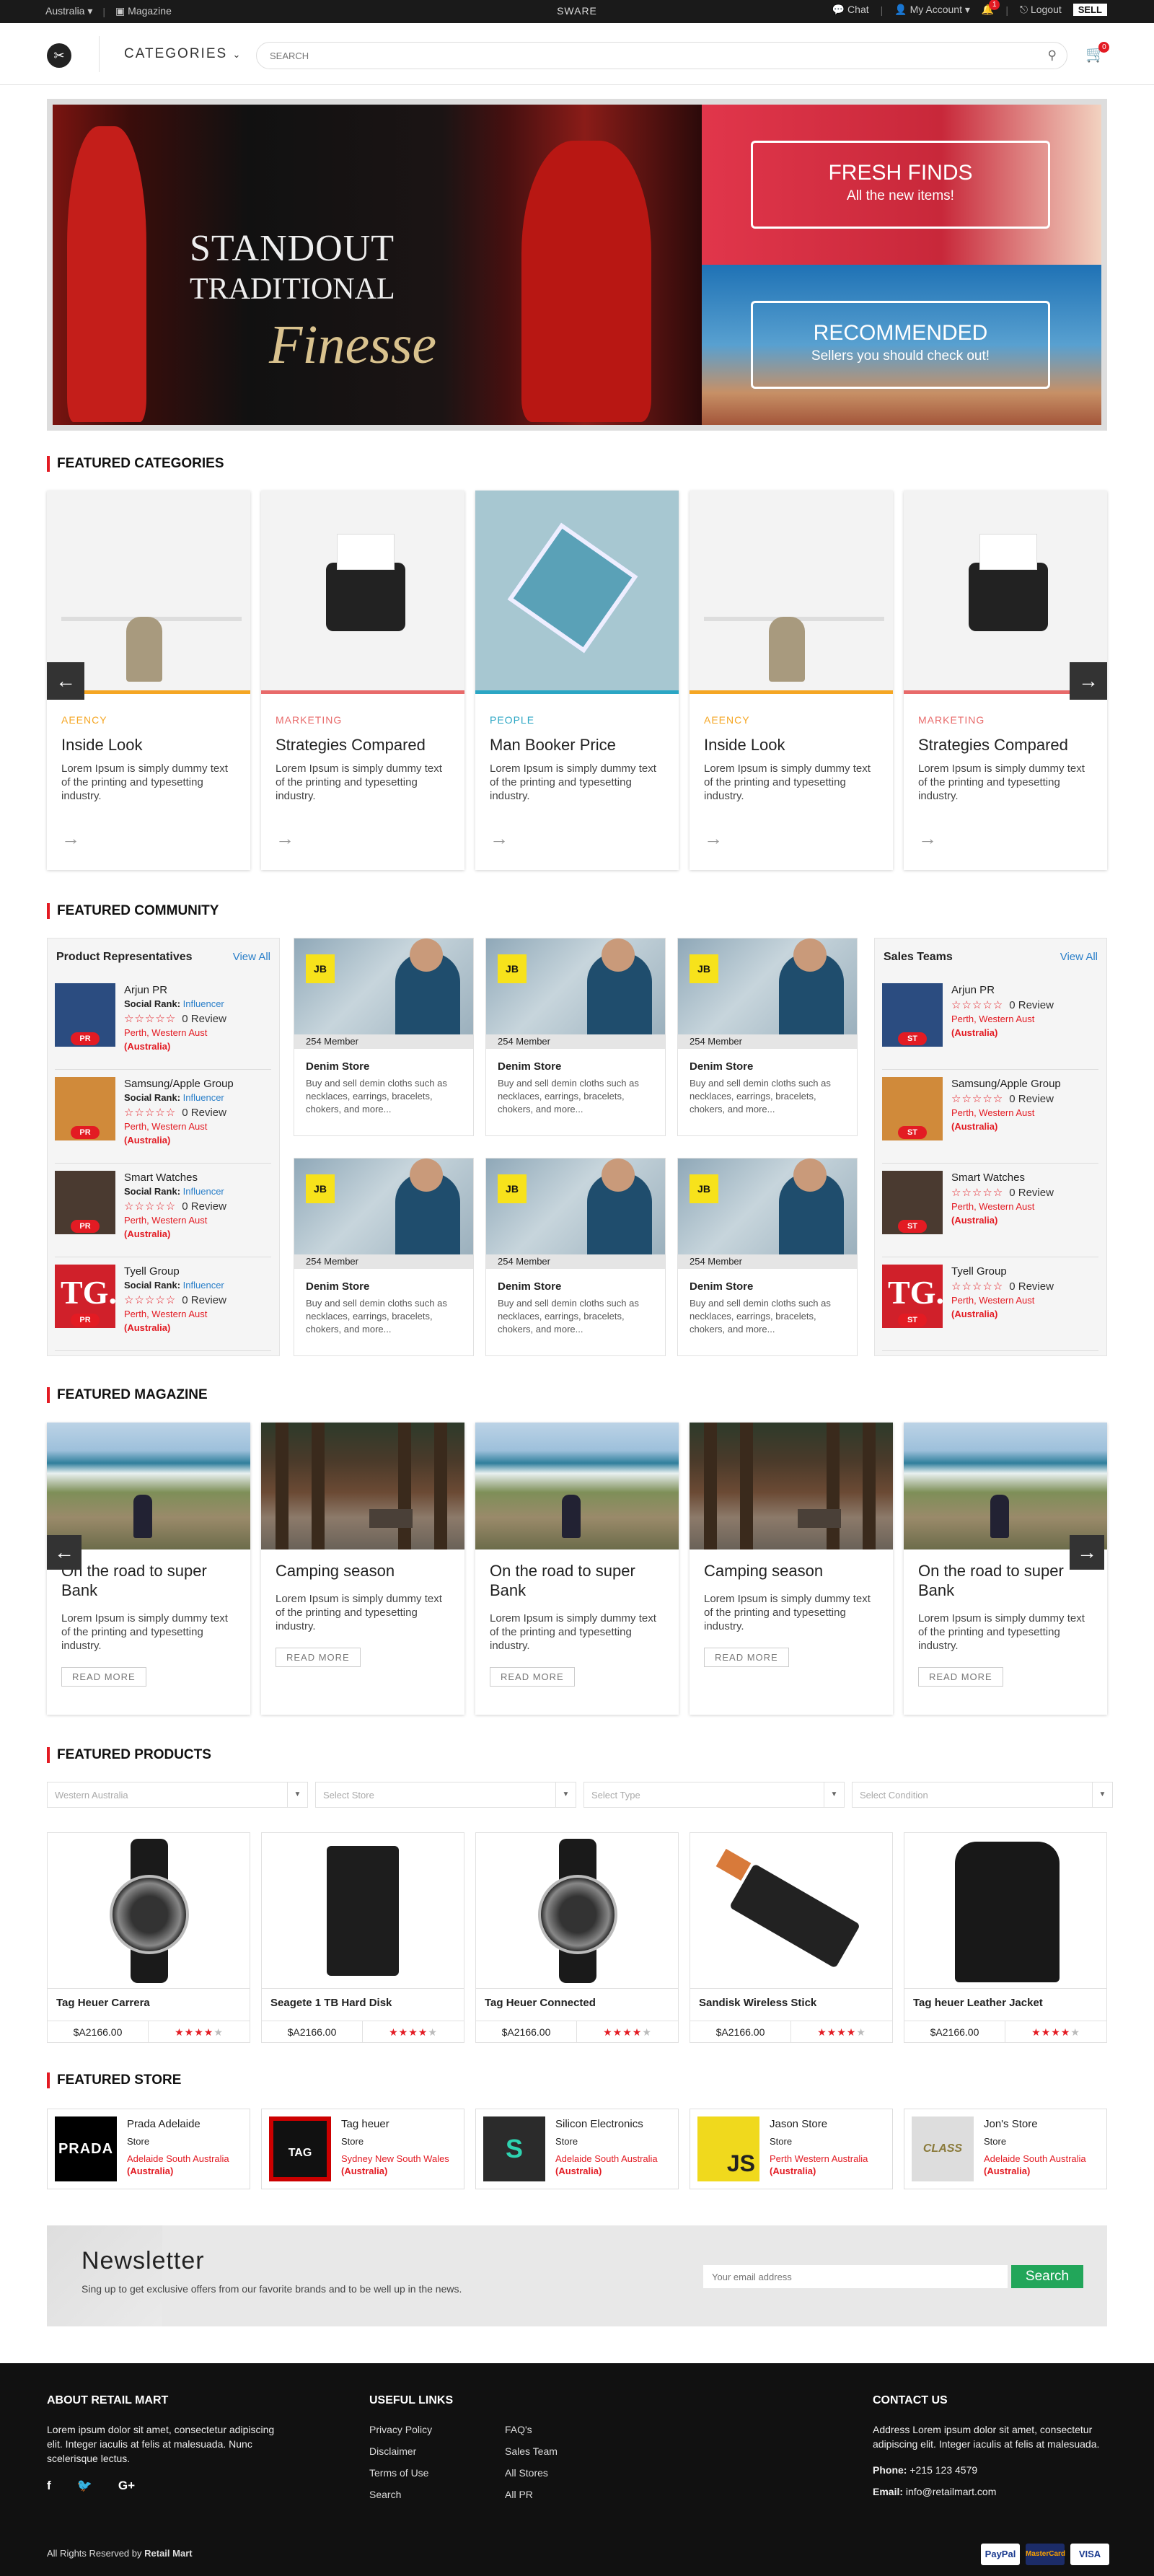 Image resolution: width=1154 pixels, height=2576 pixels. What do you see at coordinates (577, 1937) in the screenshot?
I see `product-card: Tag Heuer Connected $A2166.00 ★★★★★` at bounding box center [577, 1937].